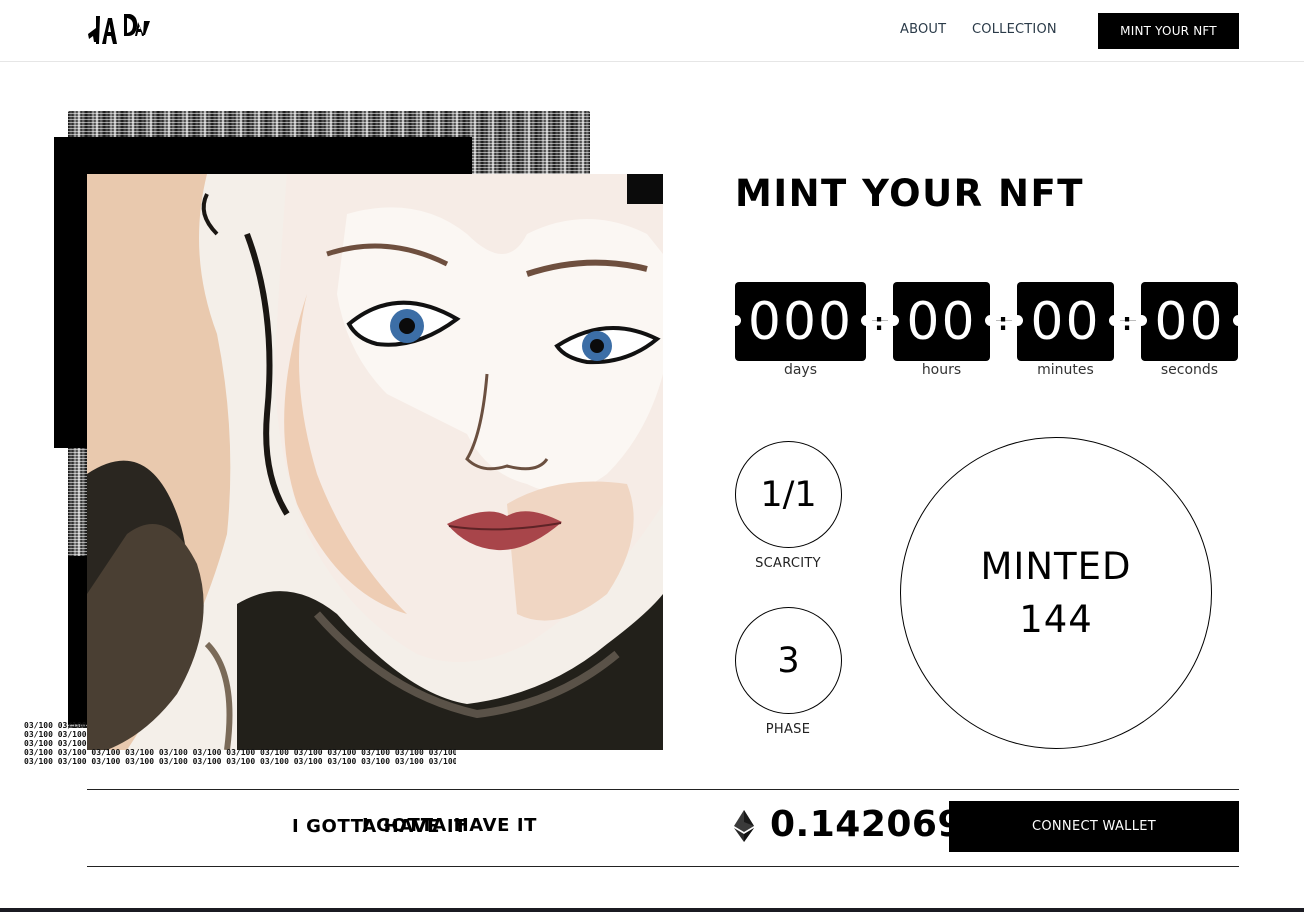 Image resolution: width=1304 pixels, height=912 pixels. Describe the element at coordinates (1168, 31) in the screenshot. I see `nav-mint-button: MINT YOUR NFT` at that location.